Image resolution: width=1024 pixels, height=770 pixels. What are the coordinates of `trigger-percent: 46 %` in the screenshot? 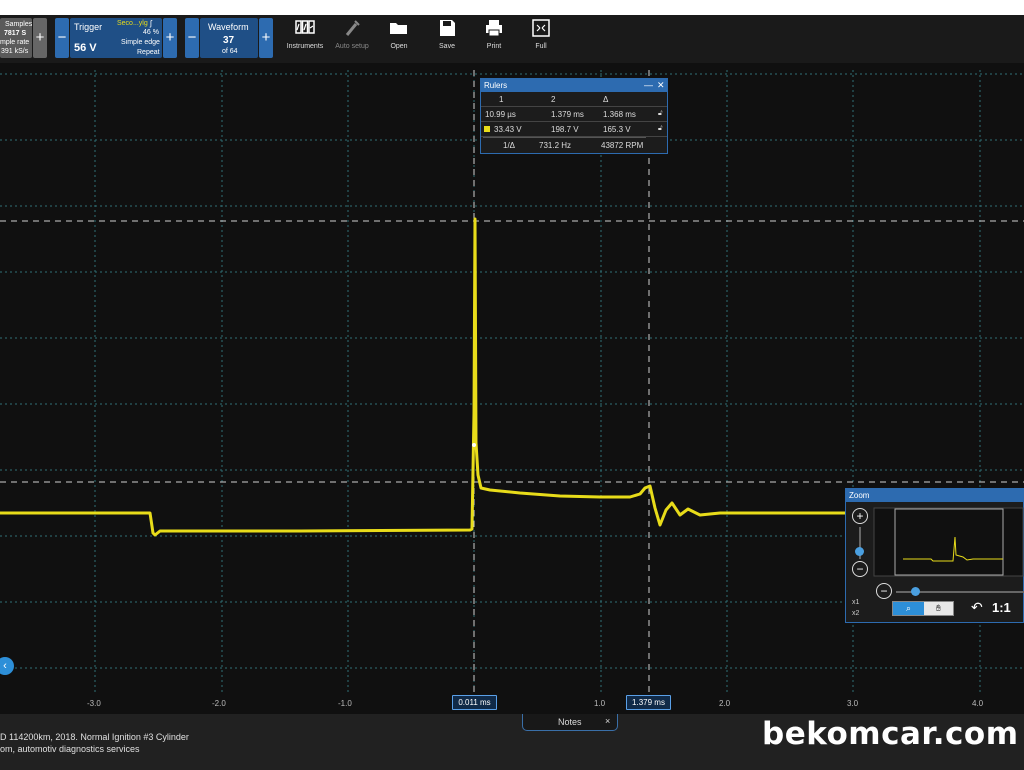 It's located at (151, 32).